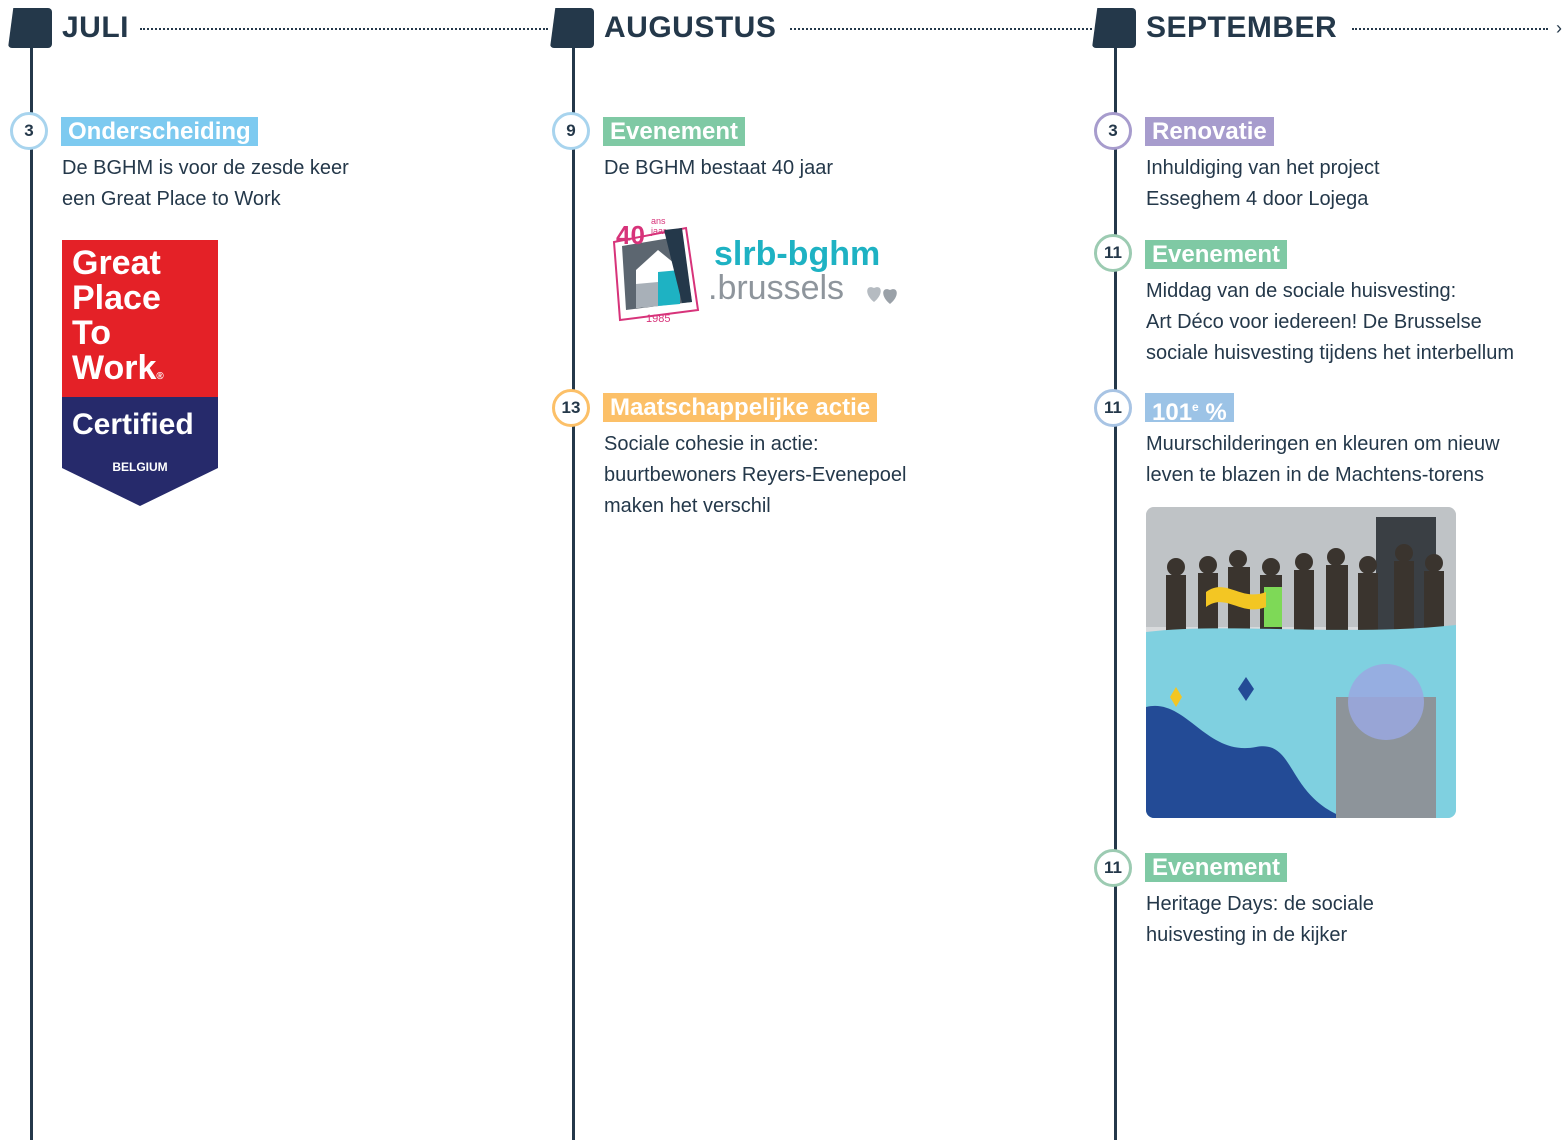  I want to click on country-label: BELGIUM, so click(140, 467).